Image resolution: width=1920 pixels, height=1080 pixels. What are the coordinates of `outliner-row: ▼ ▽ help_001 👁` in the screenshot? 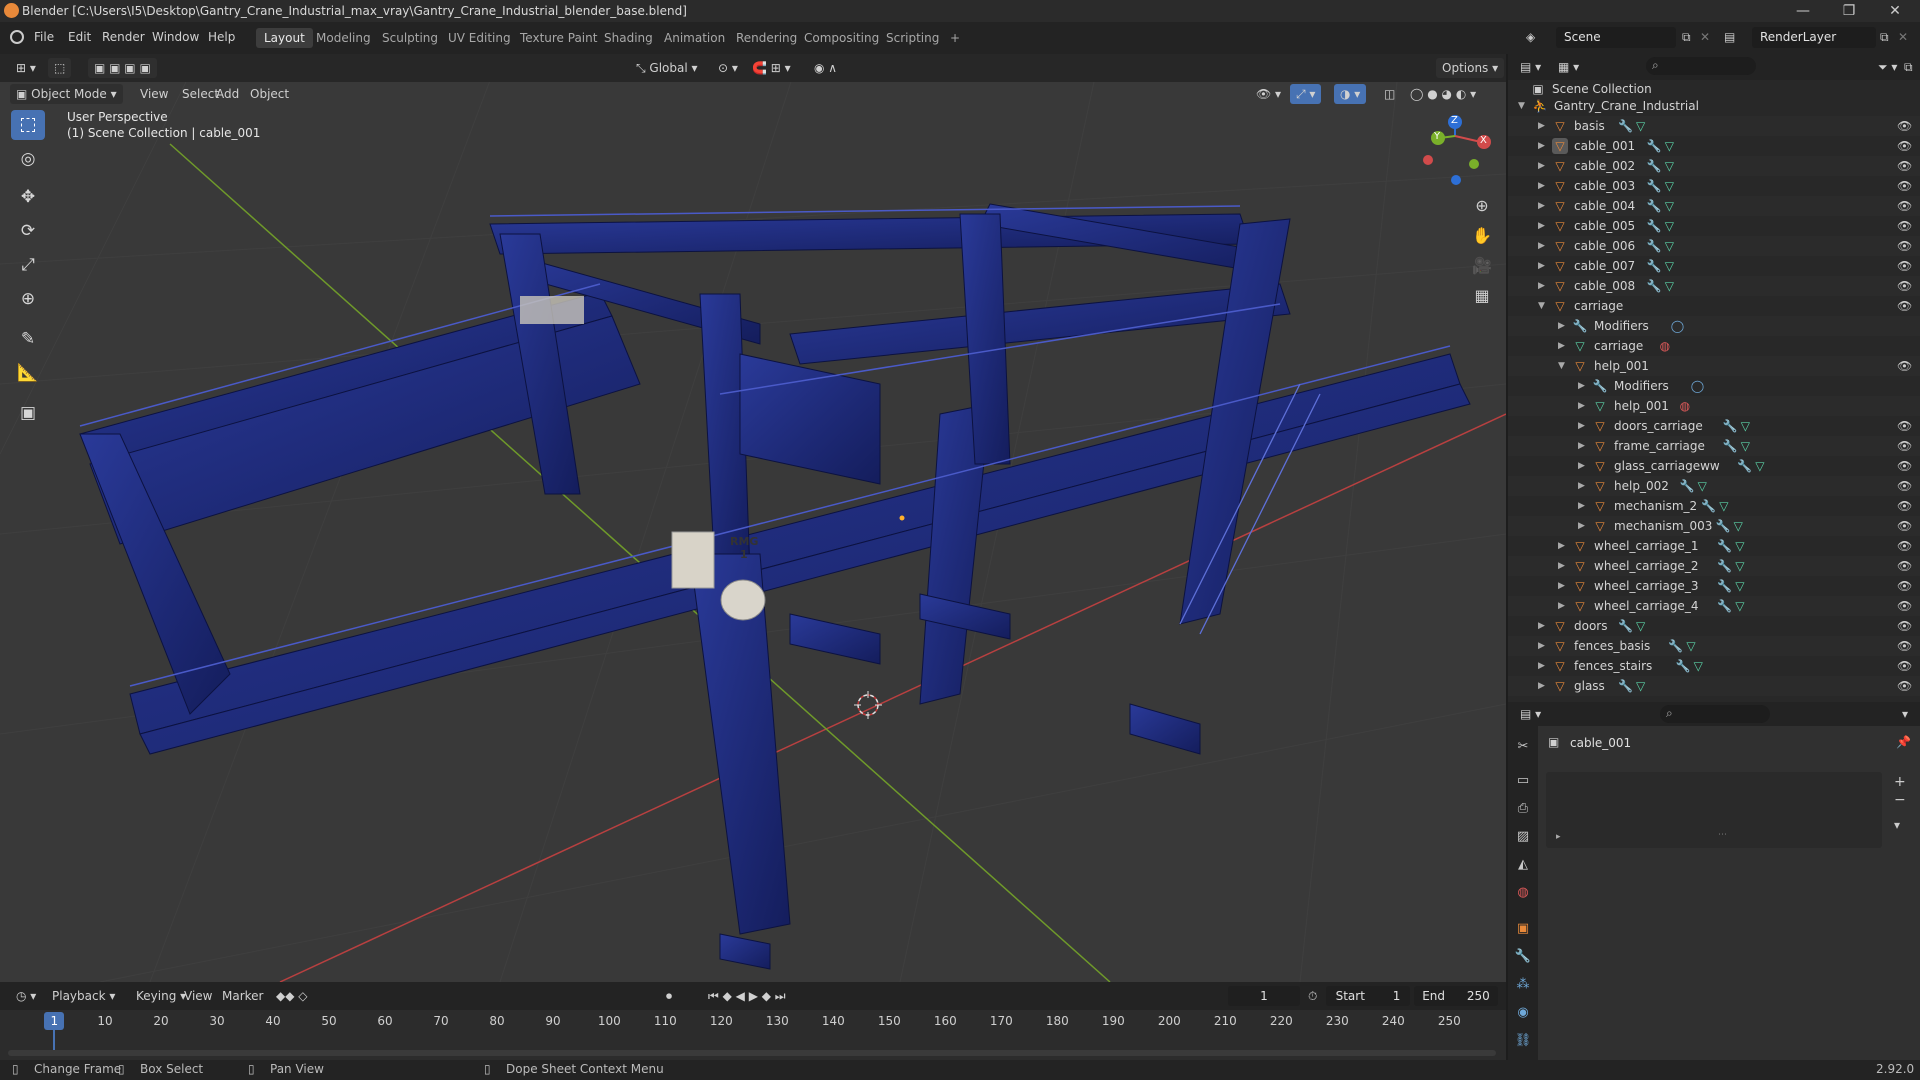 It's located at (1714, 366).